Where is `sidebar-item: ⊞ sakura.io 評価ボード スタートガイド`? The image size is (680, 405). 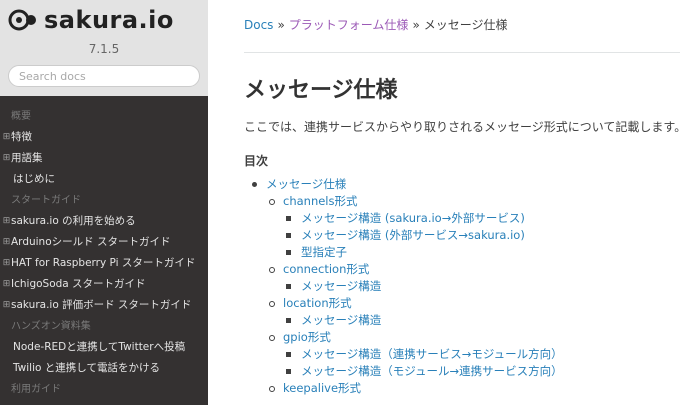 sidebar-item: ⊞ sakura.io 評価ボード スタートガイド is located at coordinates (104, 305).